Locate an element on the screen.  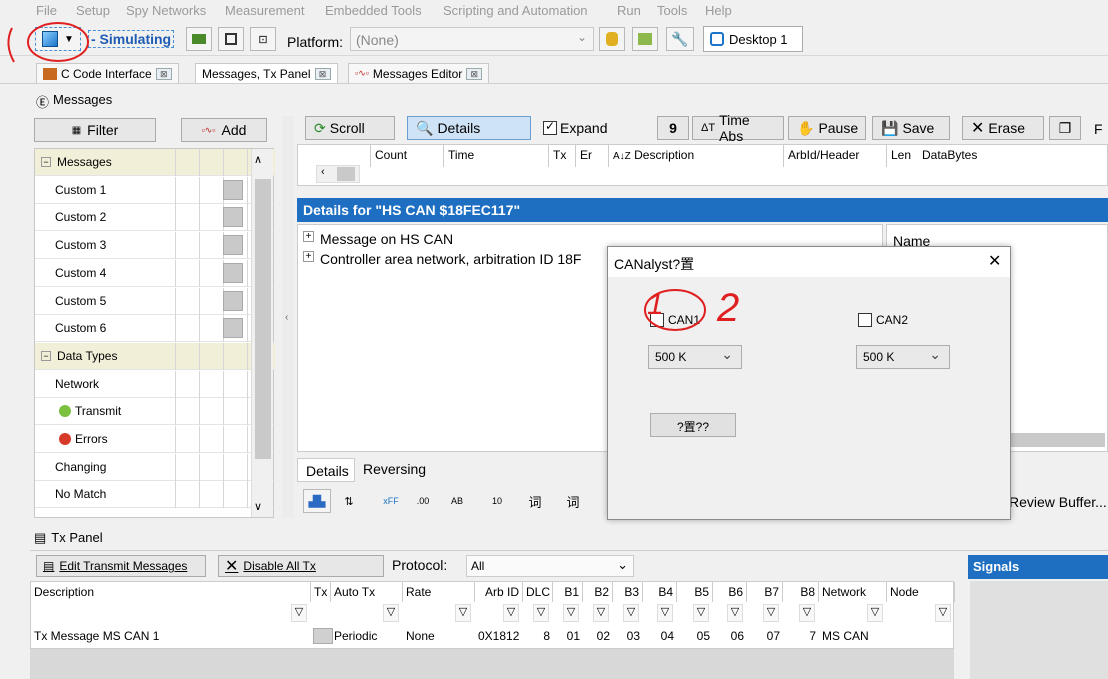
binary-button: 10 is located at coordinates (497, 501).